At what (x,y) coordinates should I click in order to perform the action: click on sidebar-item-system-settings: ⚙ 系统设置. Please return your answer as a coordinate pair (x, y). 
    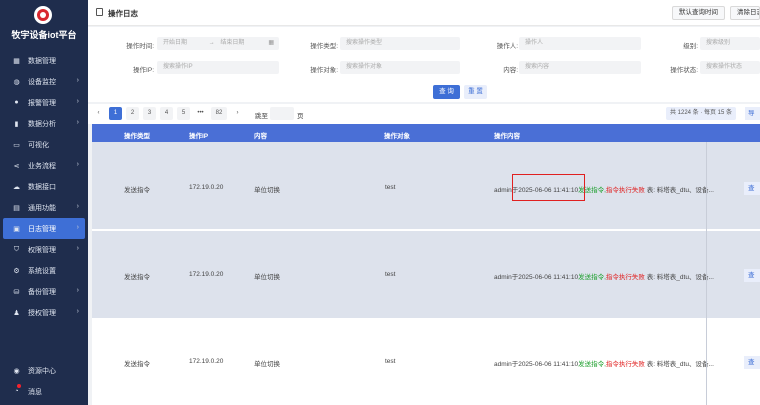
    Looking at the image, I should click on (44, 270).